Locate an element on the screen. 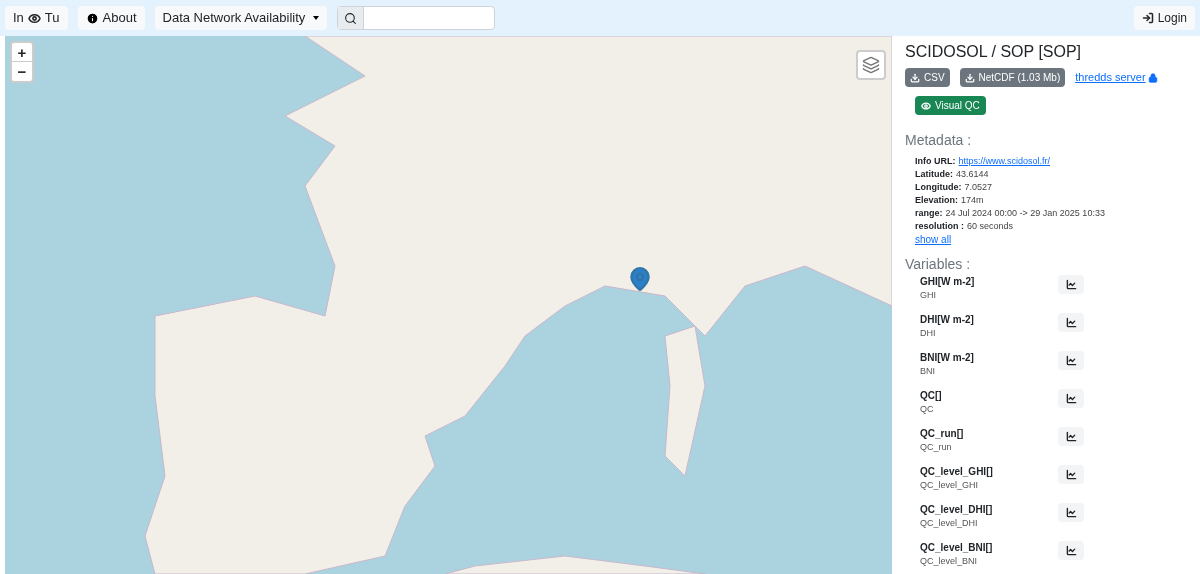  metadata-value: 7.0527 is located at coordinates (978, 187).